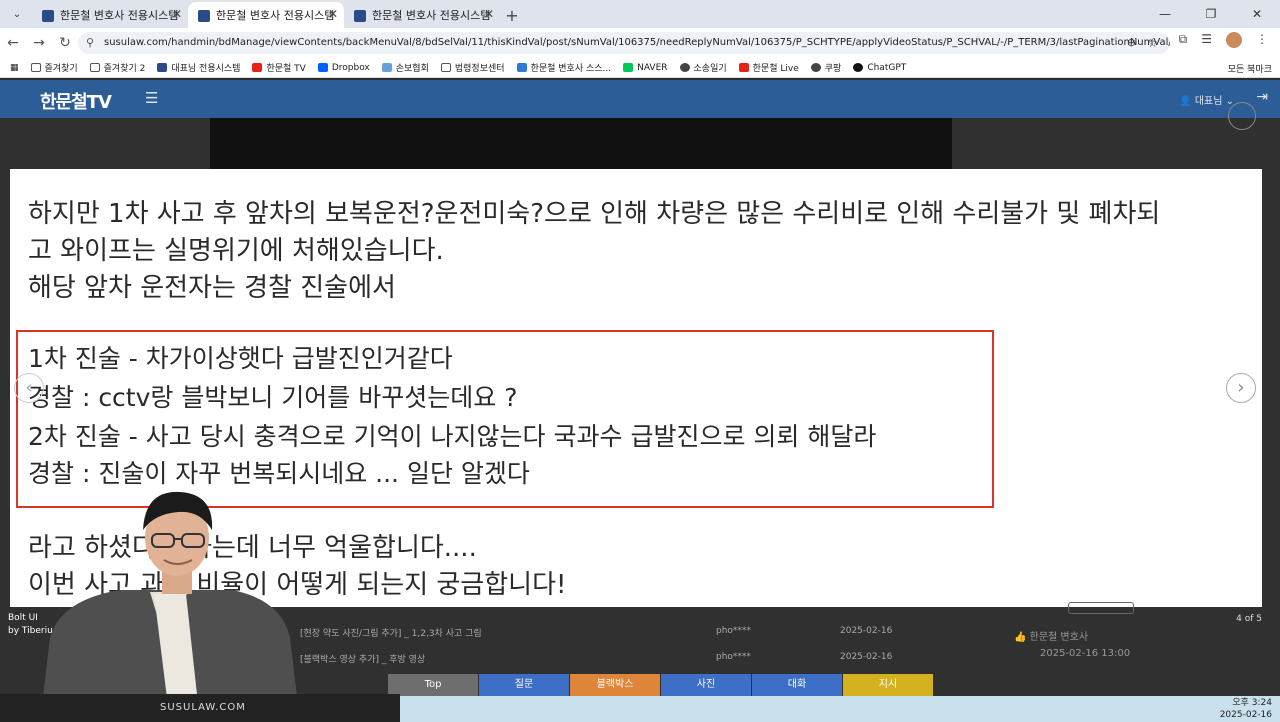 The image size is (1280, 722). I want to click on next-slide-icon: ›, so click(1241, 388).